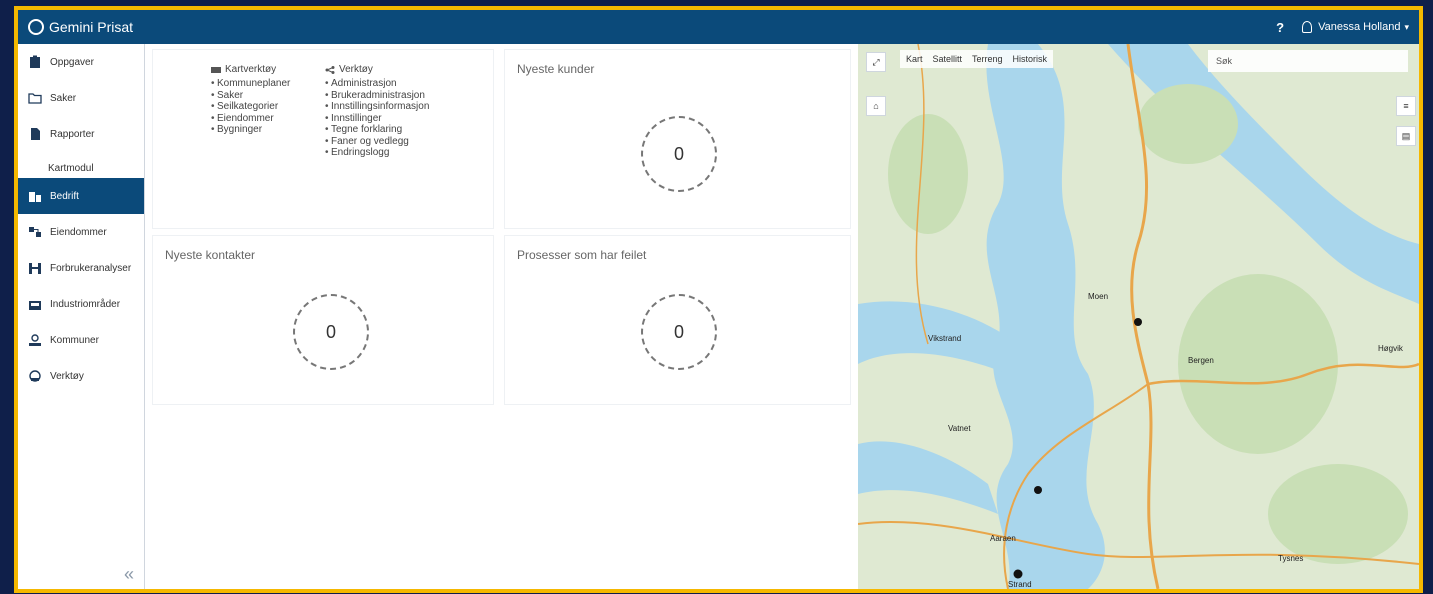  I want to click on link-item: Seilkategorier, so click(250, 107).